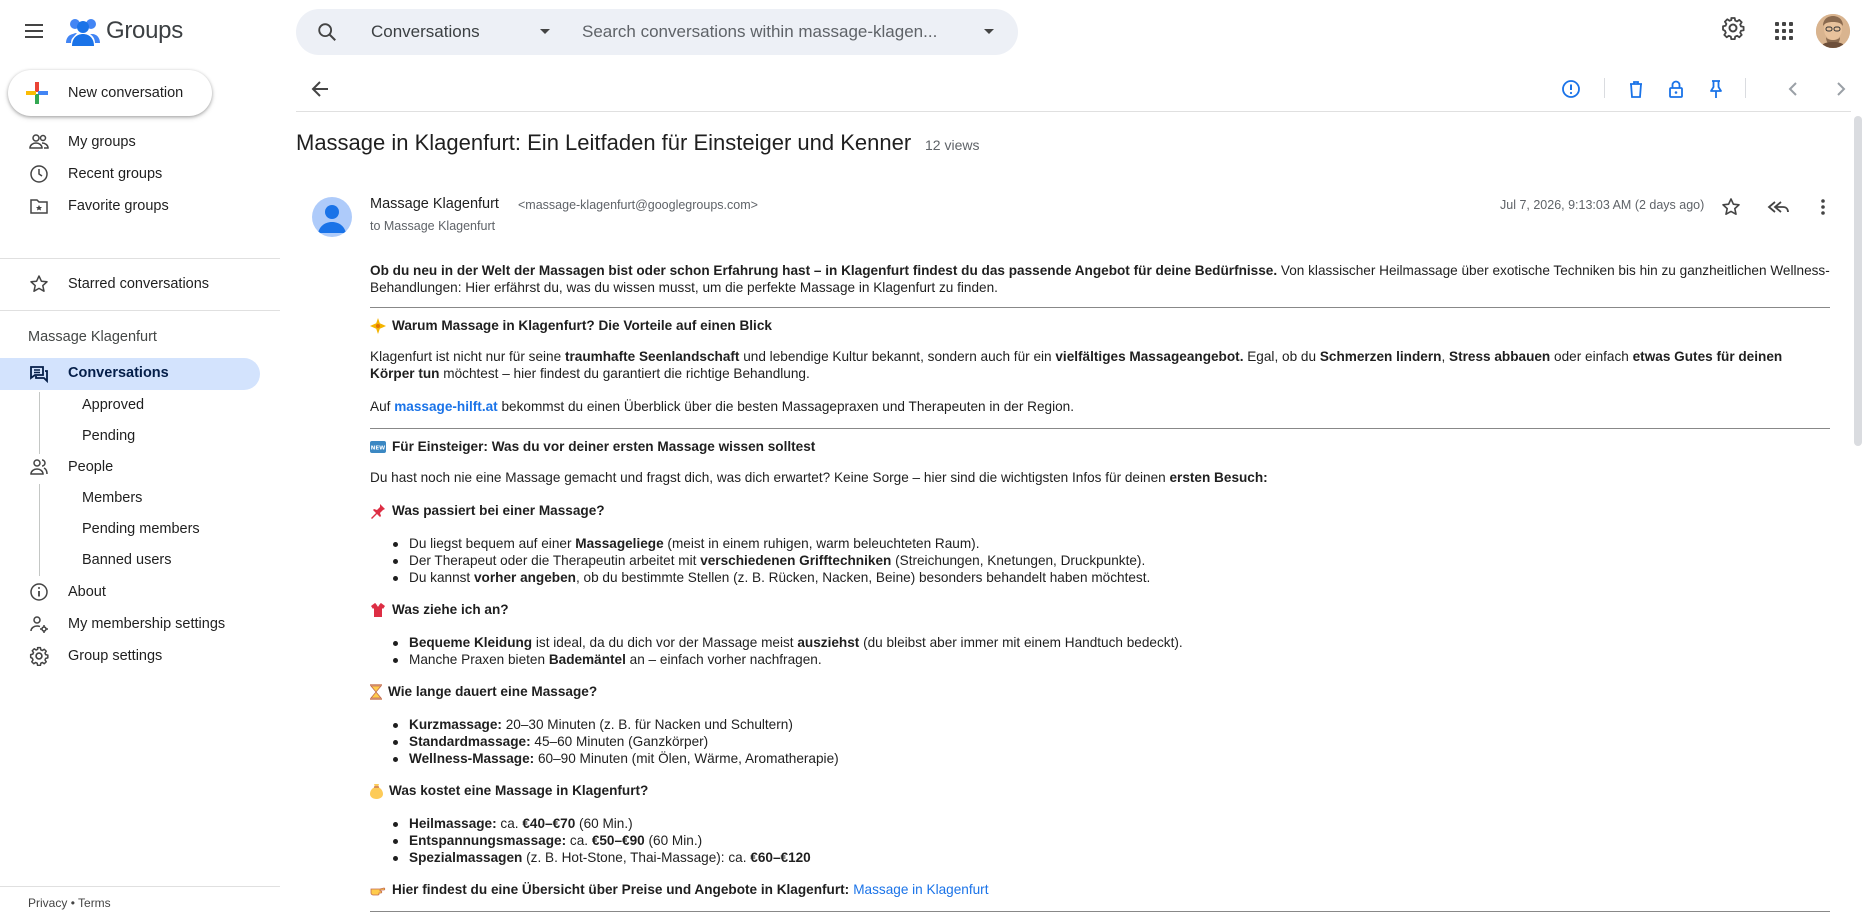 This screenshot has height=920, width=1866. I want to click on text-bold: Stress abbauen, so click(1500, 356).